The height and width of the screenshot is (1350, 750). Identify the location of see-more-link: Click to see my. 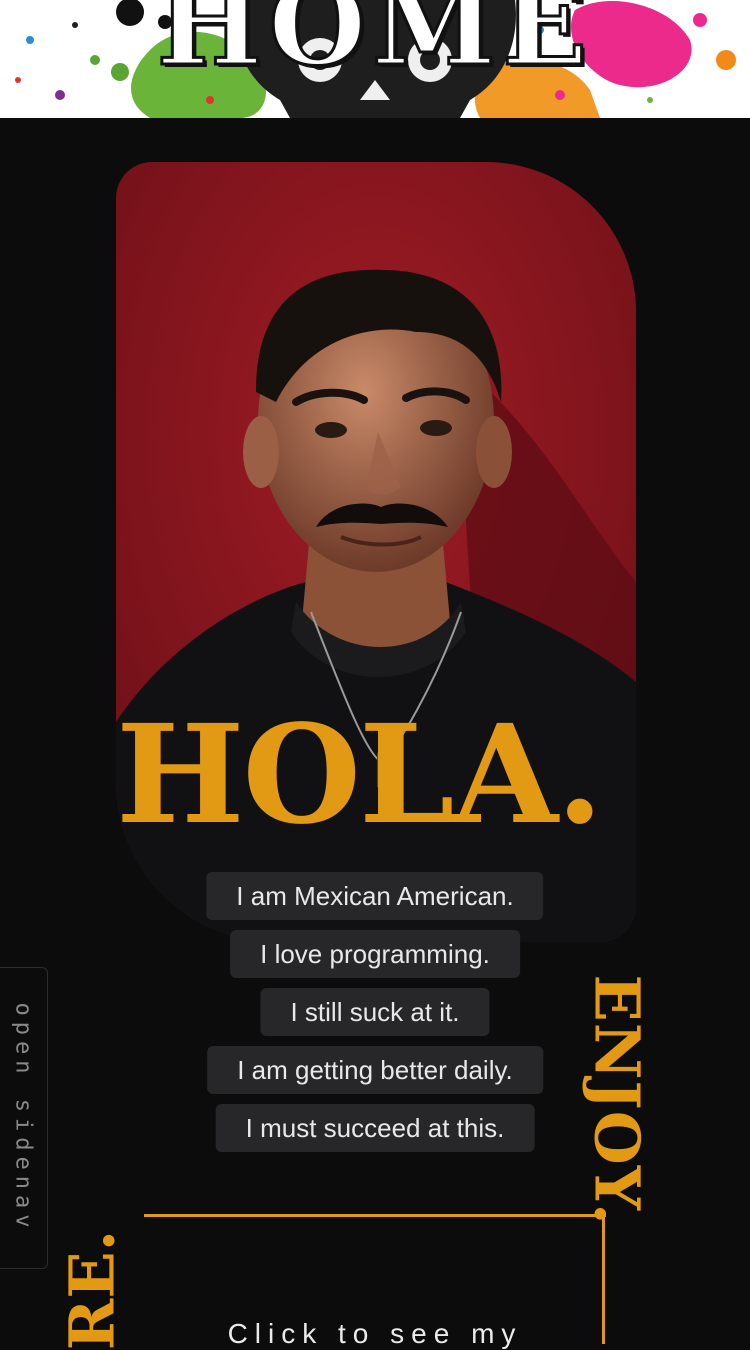
(375, 1334).